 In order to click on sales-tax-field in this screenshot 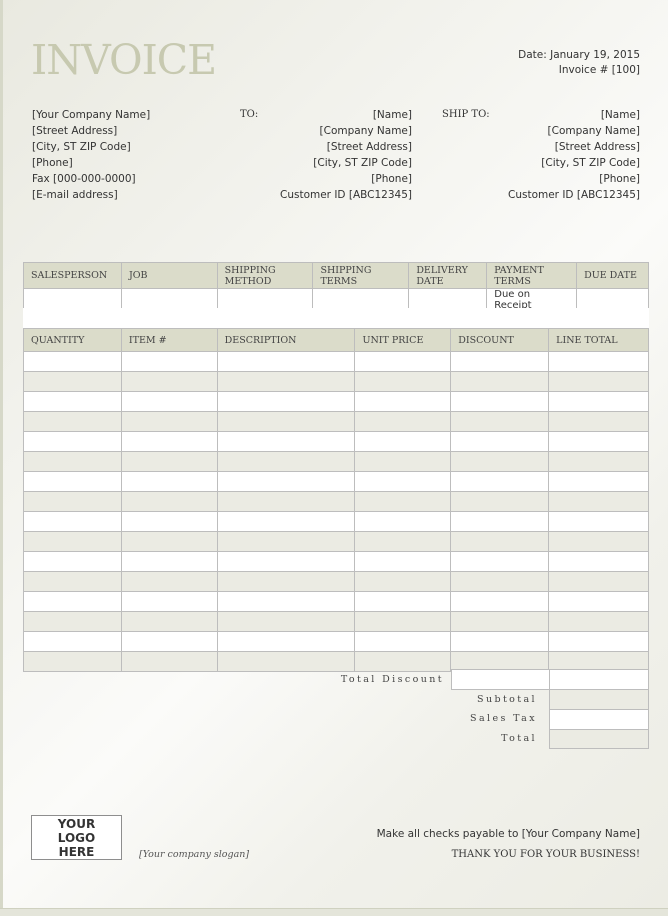, I will do `click(599, 719)`.